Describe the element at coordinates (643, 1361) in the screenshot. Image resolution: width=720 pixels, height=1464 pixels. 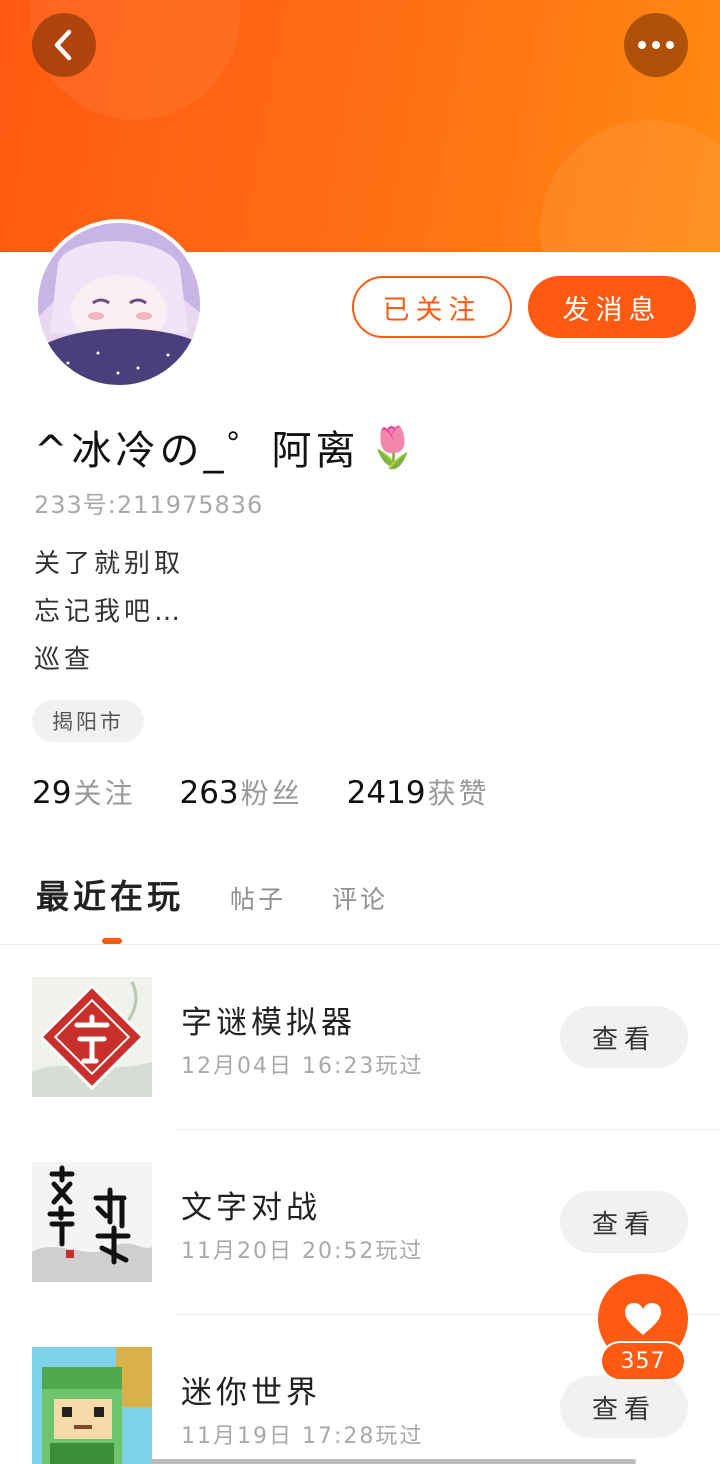
I see `like-count: 357` at that location.